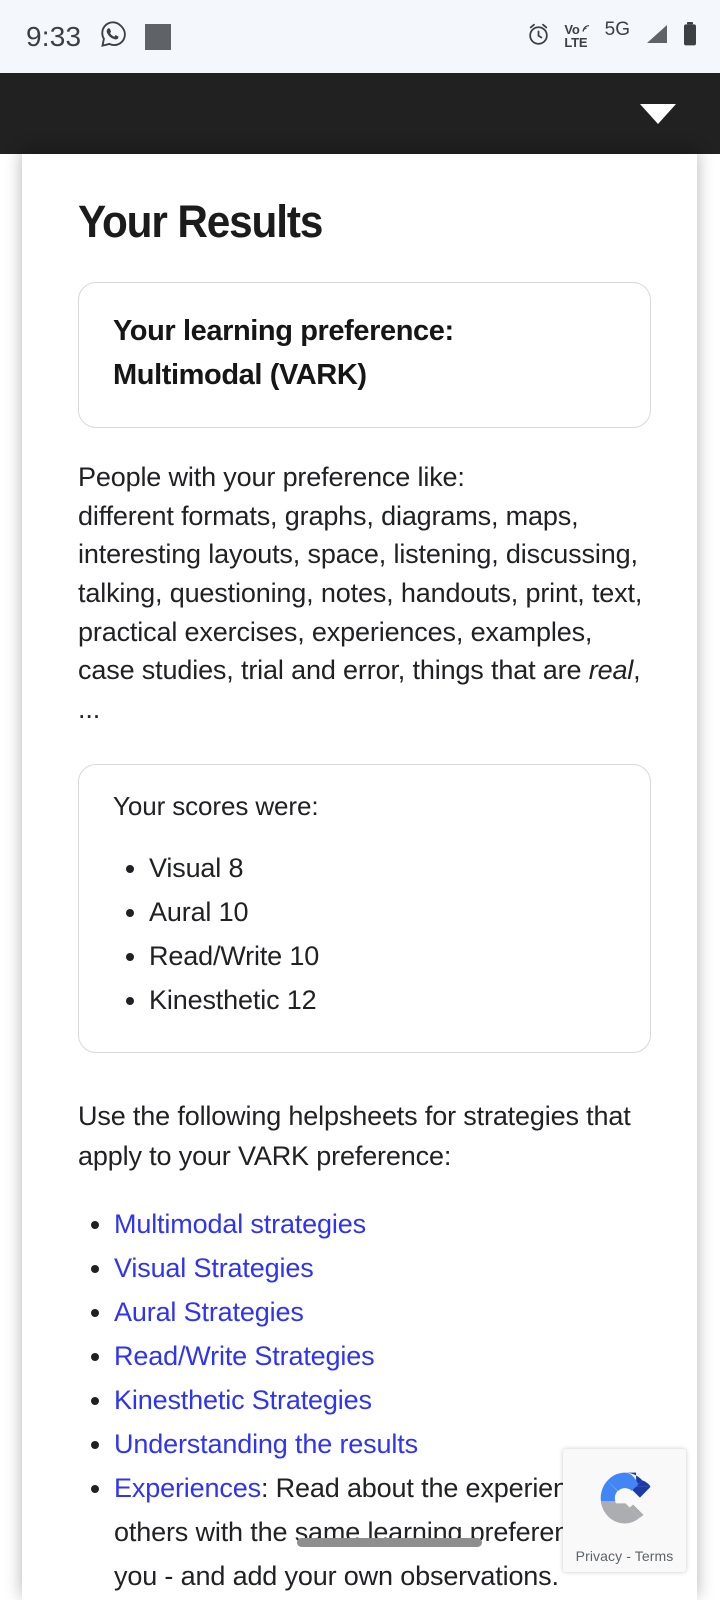 Image resolution: width=720 pixels, height=1600 pixels. Describe the element at coordinates (240, 375) in the screenshot. I see `learning-preference-value: Multimodal (VARK)` at that location.